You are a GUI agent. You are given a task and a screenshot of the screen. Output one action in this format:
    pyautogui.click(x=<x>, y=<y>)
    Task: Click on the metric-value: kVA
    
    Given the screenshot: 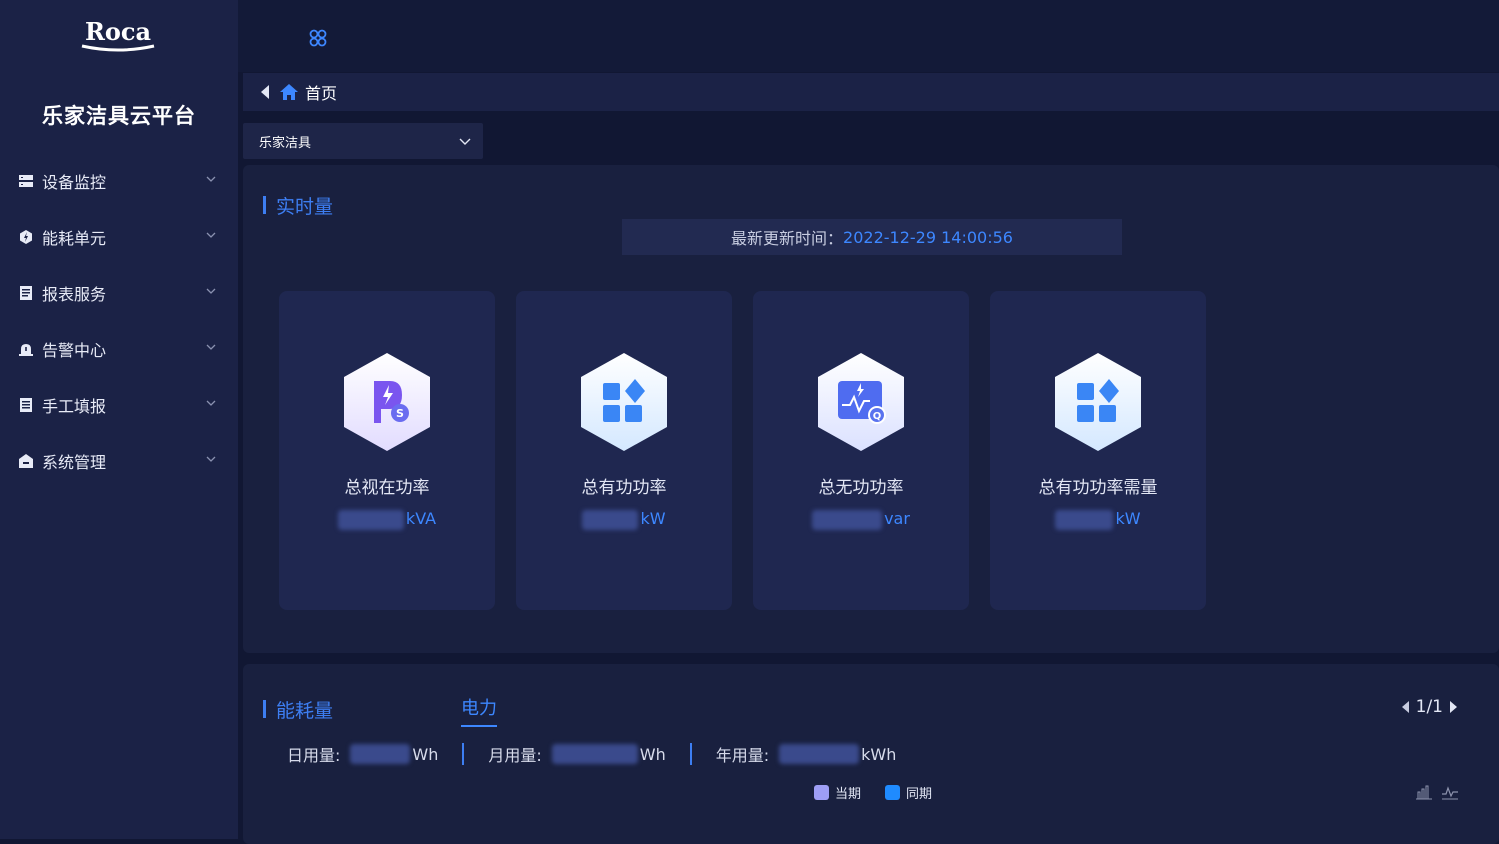 What is the action you would take?
    pyautogui.click(x=387, y=519)
    